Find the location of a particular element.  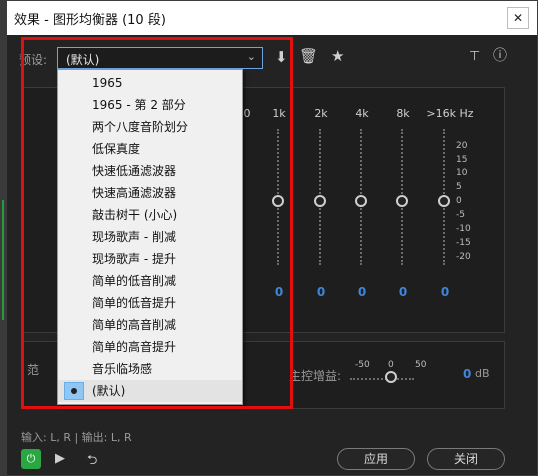

loop-icon: ⮌ is located at coordinates (92, 462).